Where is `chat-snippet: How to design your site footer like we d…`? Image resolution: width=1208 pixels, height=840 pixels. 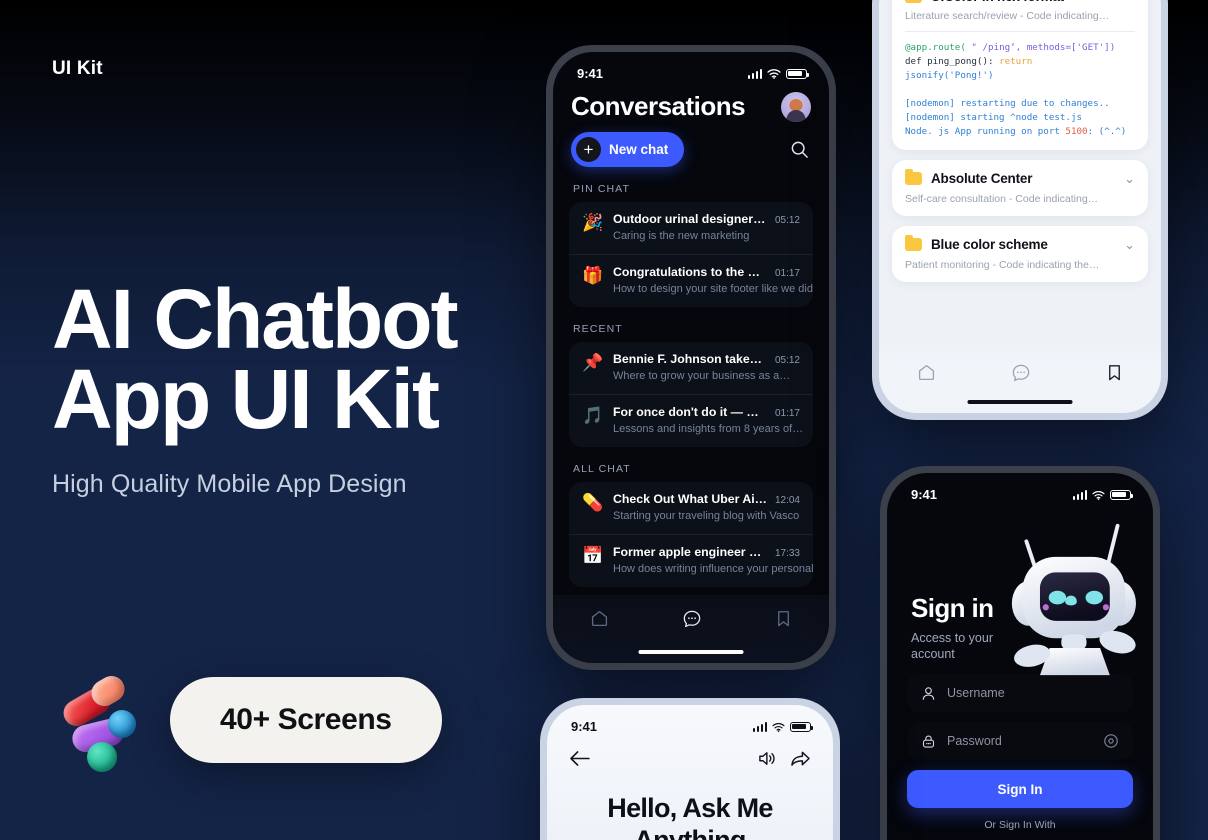 chat-snippet: How to design your site footer like we d… is located at coordinates (713, 289).